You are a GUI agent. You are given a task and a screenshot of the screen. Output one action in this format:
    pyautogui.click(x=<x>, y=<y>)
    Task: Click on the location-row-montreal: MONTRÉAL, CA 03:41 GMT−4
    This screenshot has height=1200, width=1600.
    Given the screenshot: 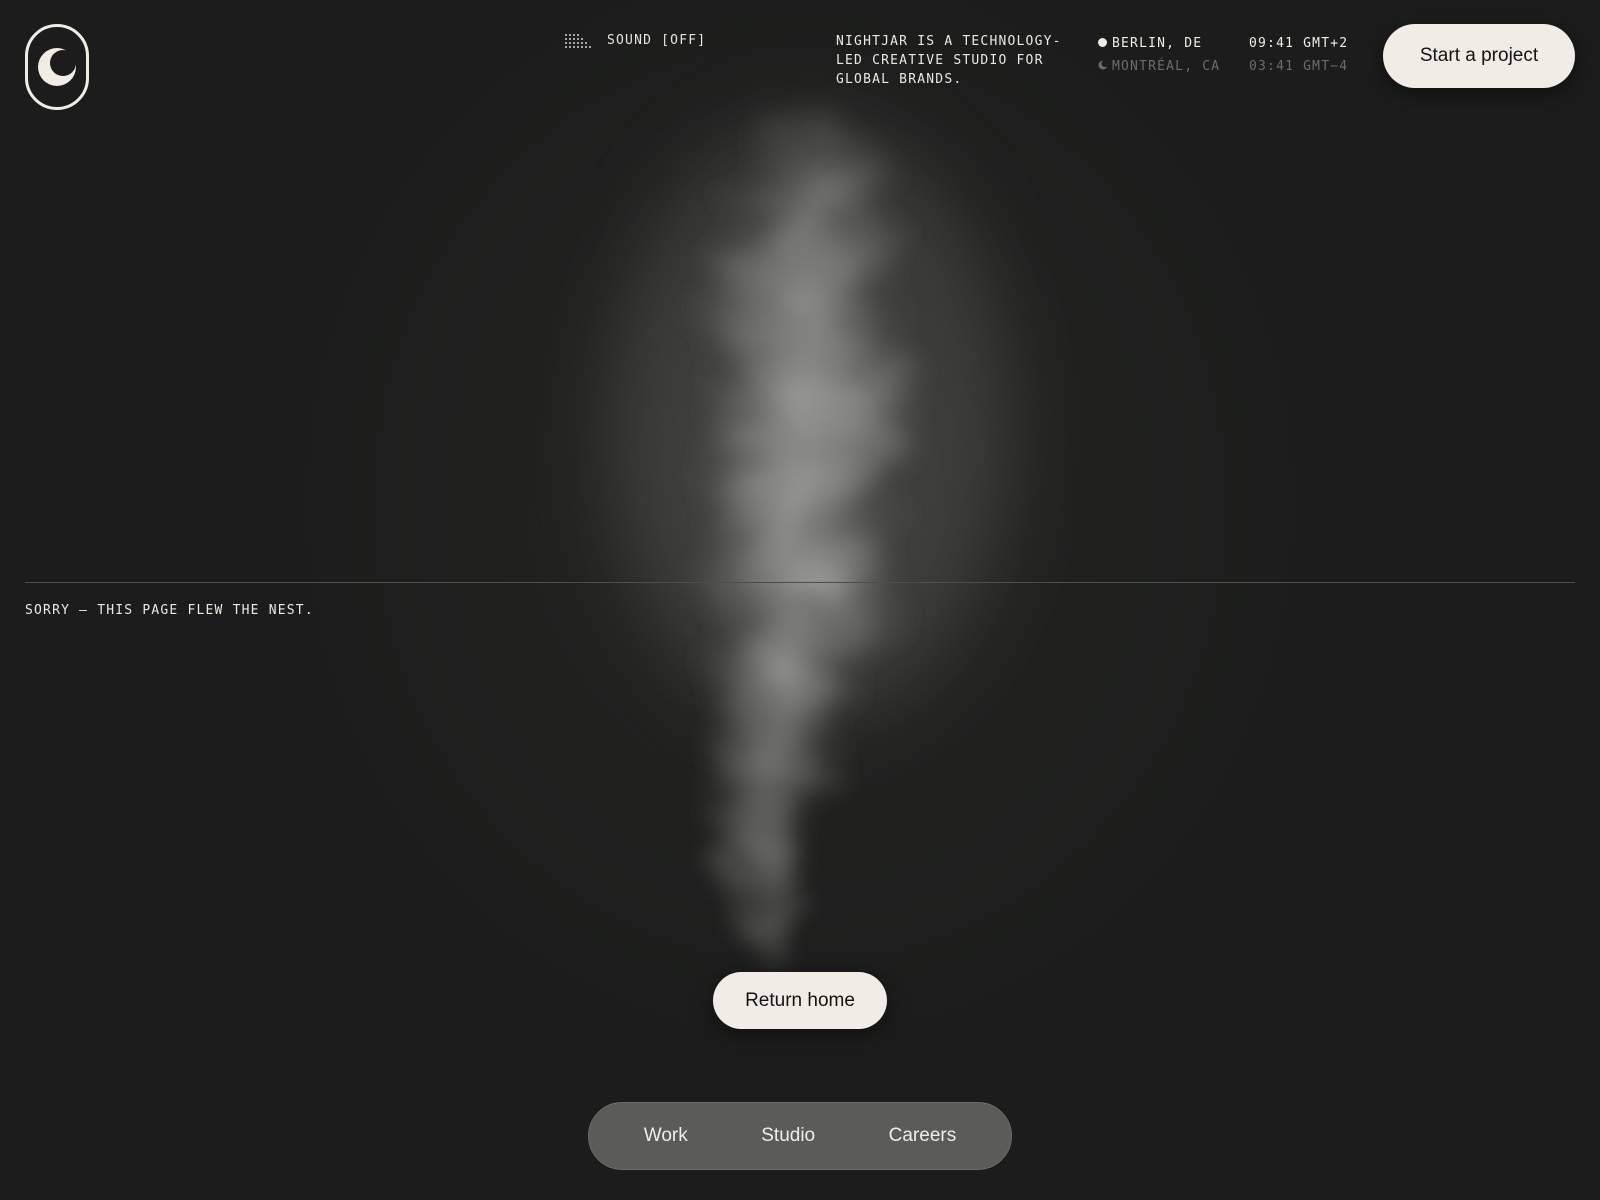 What is the action you would take?
    pyautogui.click(x=1223, y=66)
    